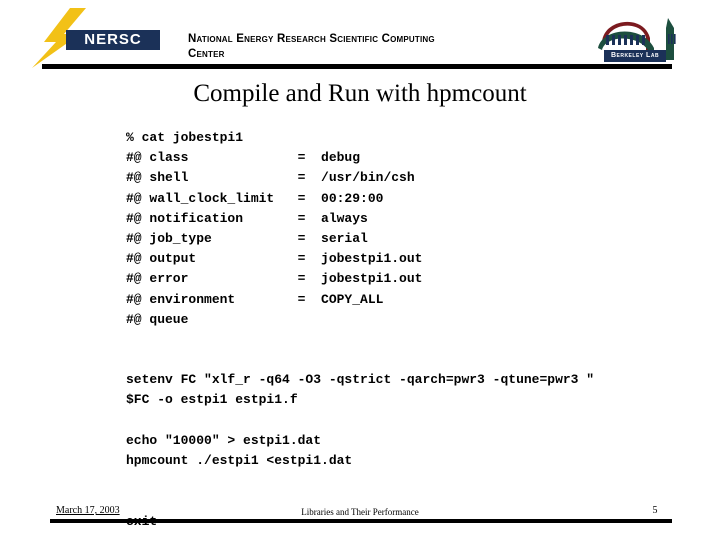  Describe the element at coordinates (239, 460) in the screenshot. I see `code-line: hpmcount ./estpi1 <estpi1.dat` at that location.